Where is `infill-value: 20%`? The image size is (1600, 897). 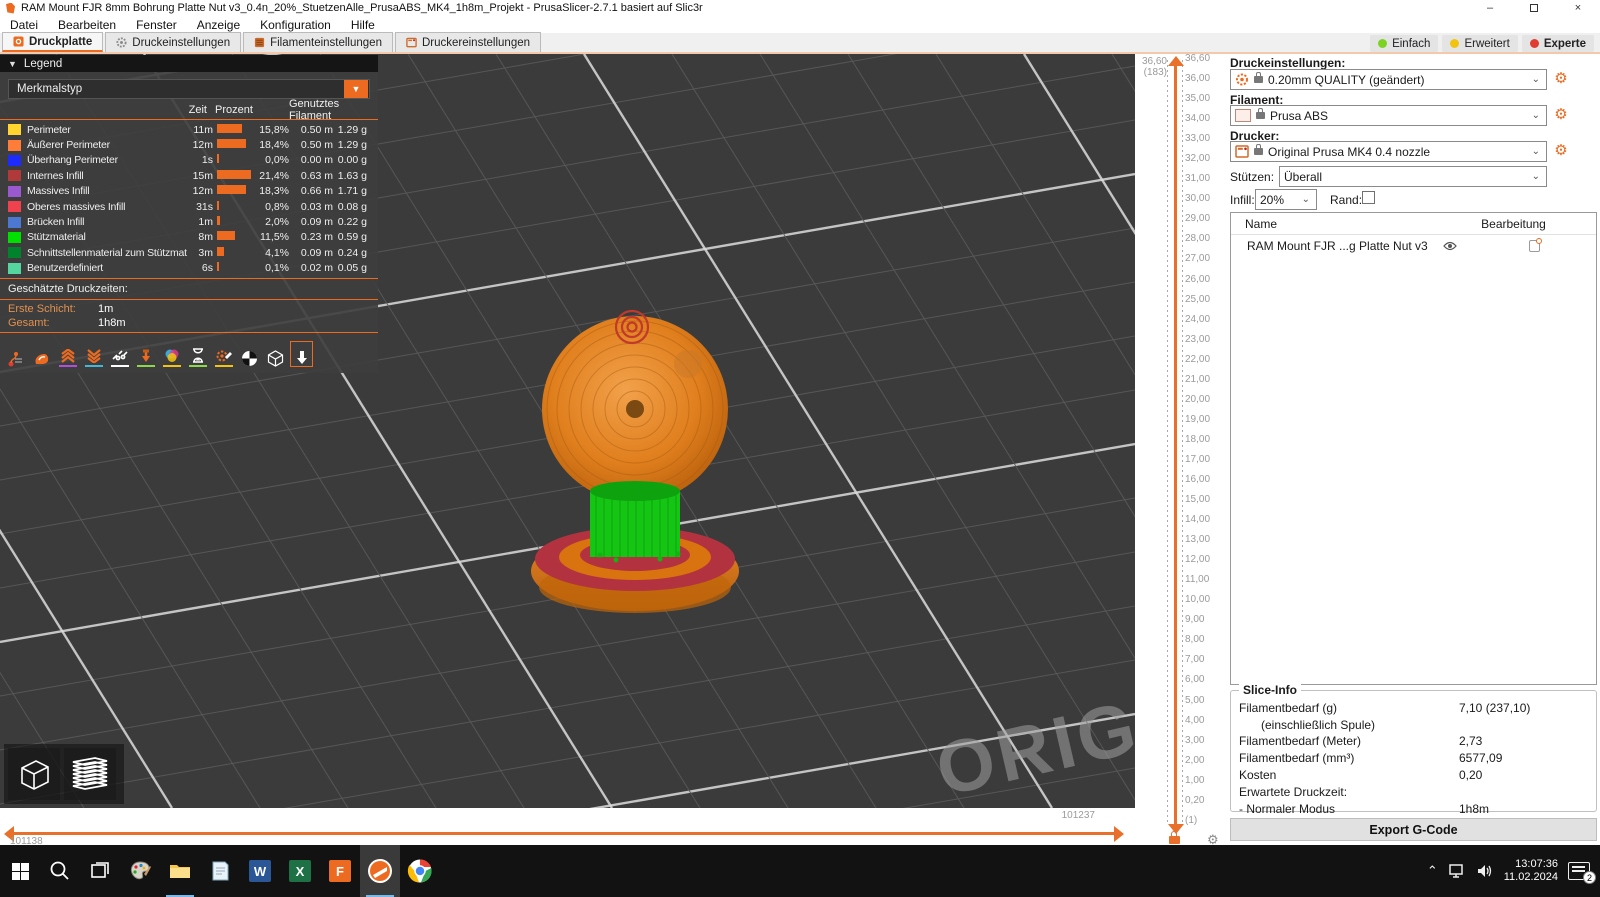 infill-value: 20% is located at coordinates (1272, 199).